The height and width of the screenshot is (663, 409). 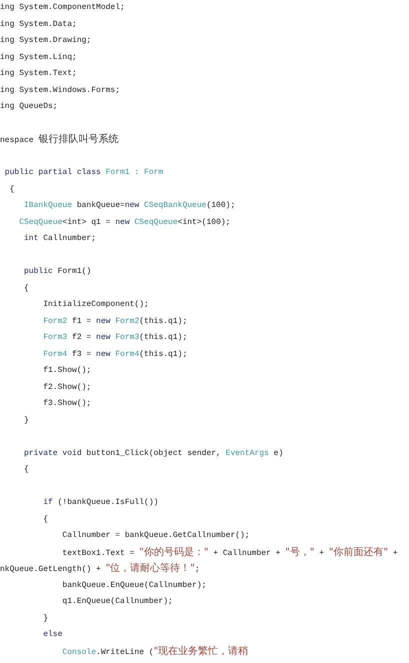 What do you see at coordinates (115, 354) in the screenshot?
I see `code-line: Form4 f3 = new Form4(this.q1);` at bounding box center [115, 354].